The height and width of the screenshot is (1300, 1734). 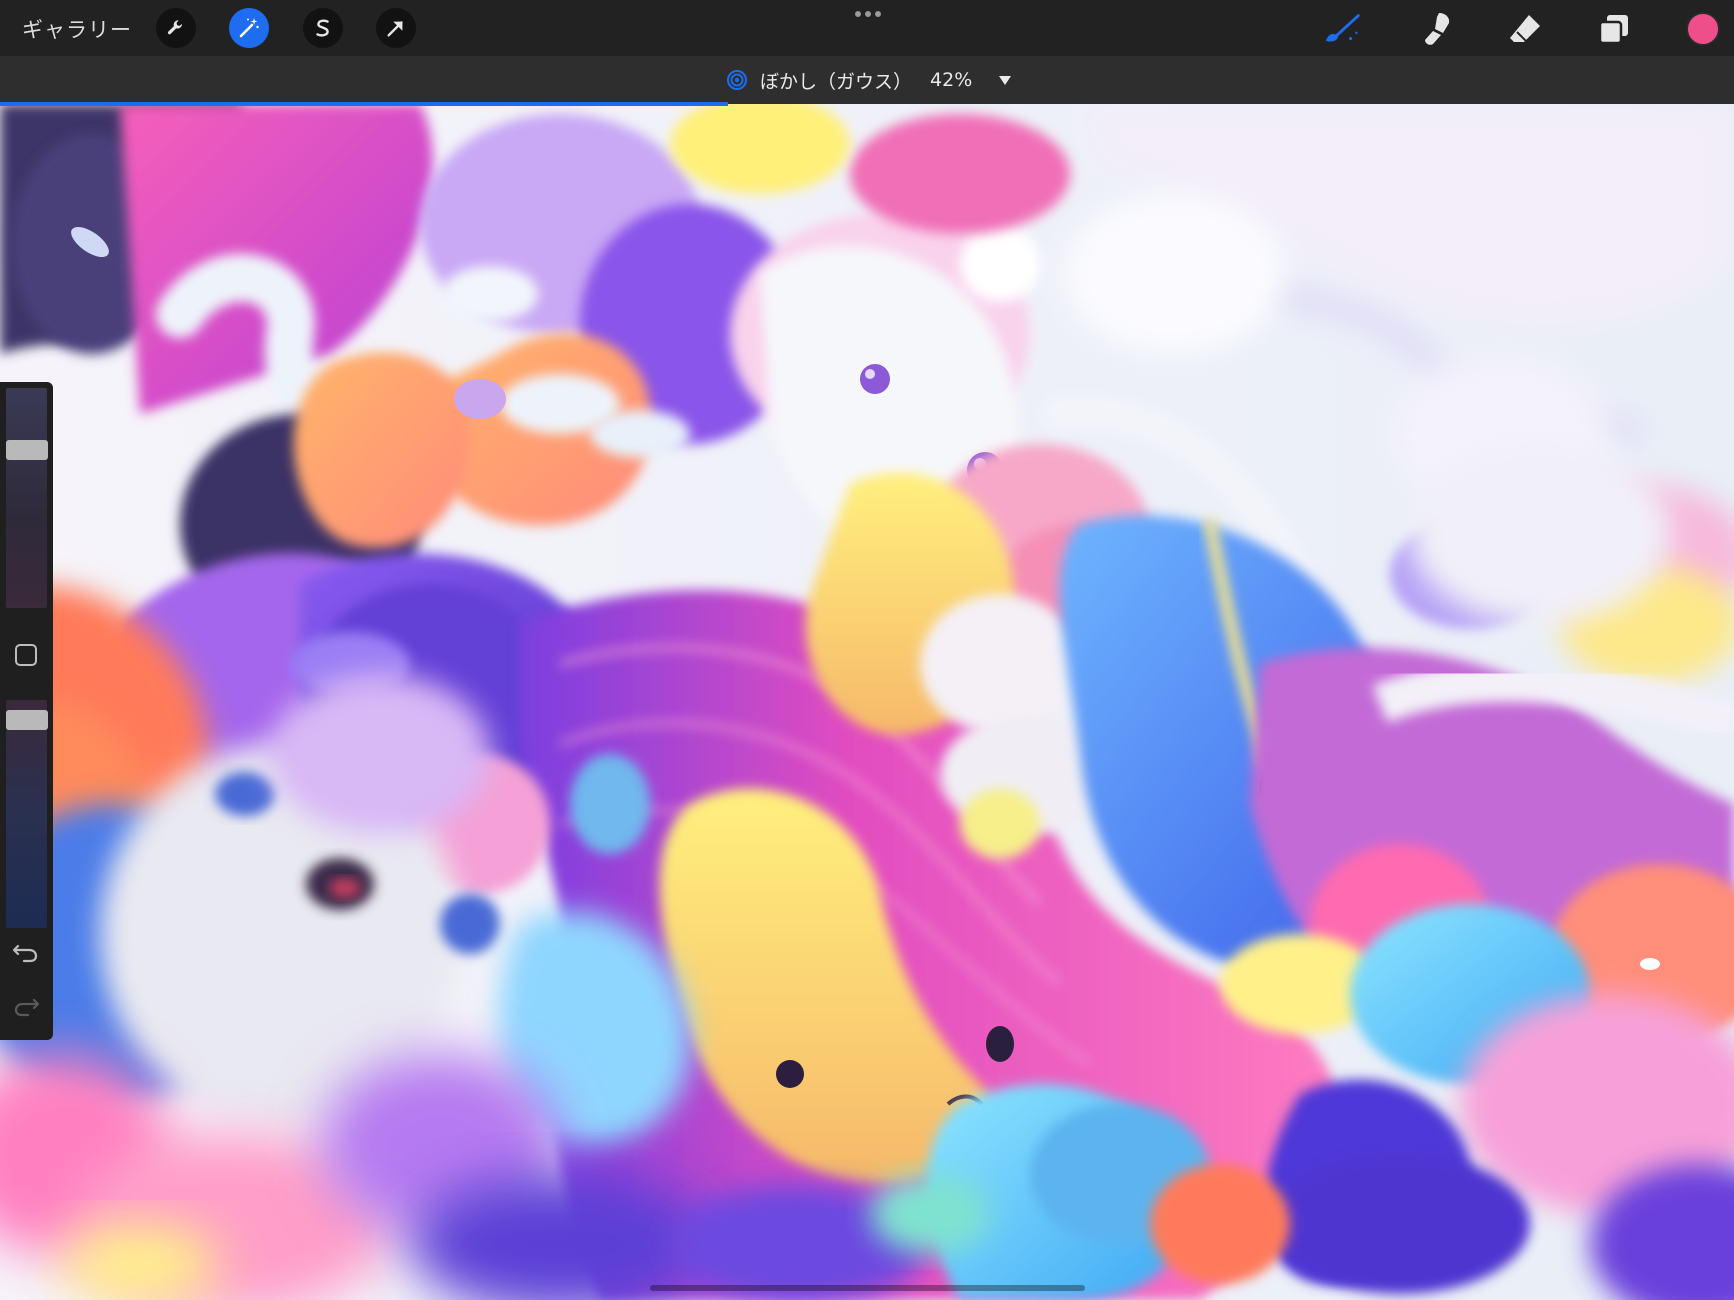 I want to click on selection-s-icon, so click(x=322, y=28).